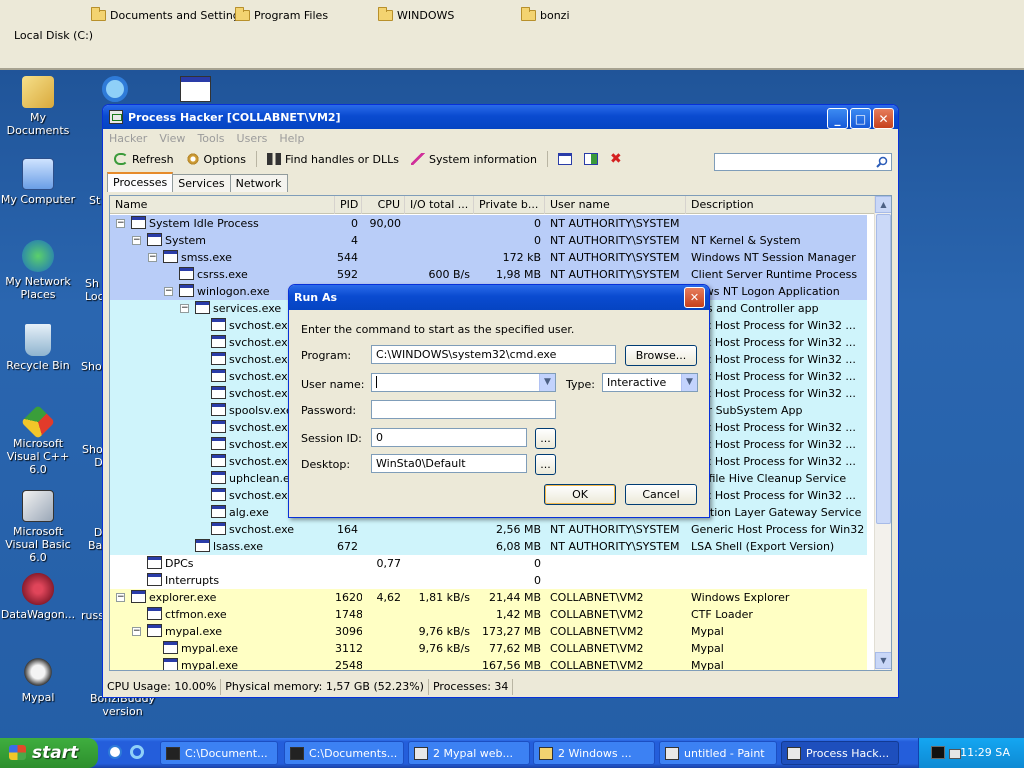 This screenshot has height=768, width=1024. I want to click on terminate-button: ✖, so click(616, 159).